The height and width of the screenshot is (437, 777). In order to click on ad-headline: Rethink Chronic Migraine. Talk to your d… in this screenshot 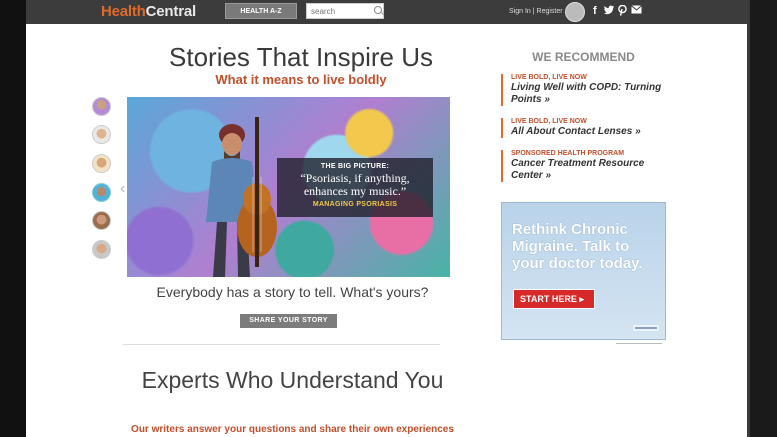, I will do `click(577, 246)`.